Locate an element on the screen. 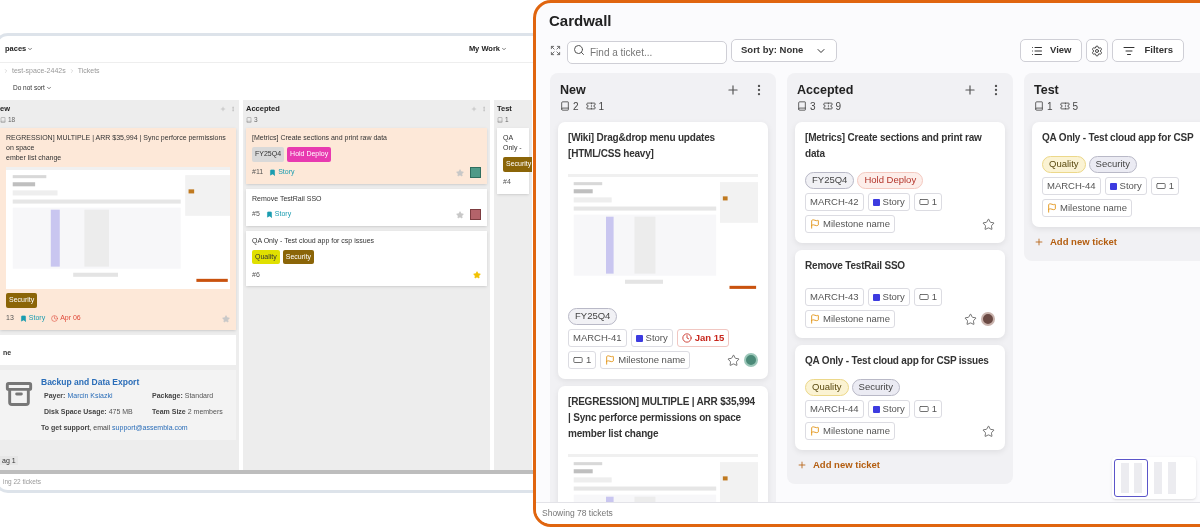 The image size is (1200, 527). ticket-id: MARCH-42 is located at coordinates (834, 202).